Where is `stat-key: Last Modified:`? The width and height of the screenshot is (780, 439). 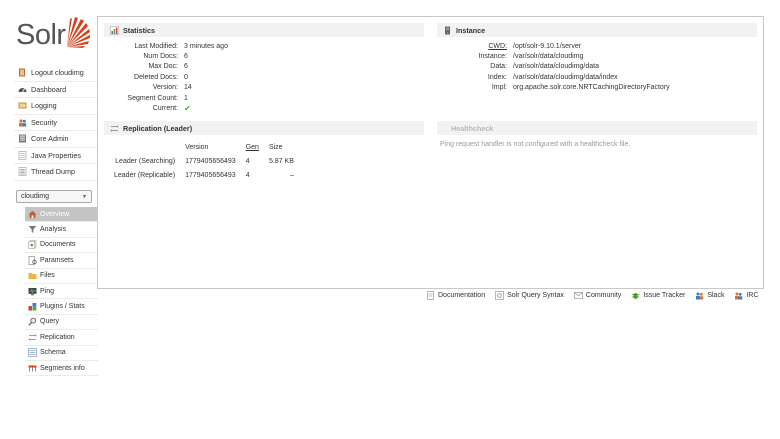
stat-key: Last Modified: is located at coordinates (156, 46).